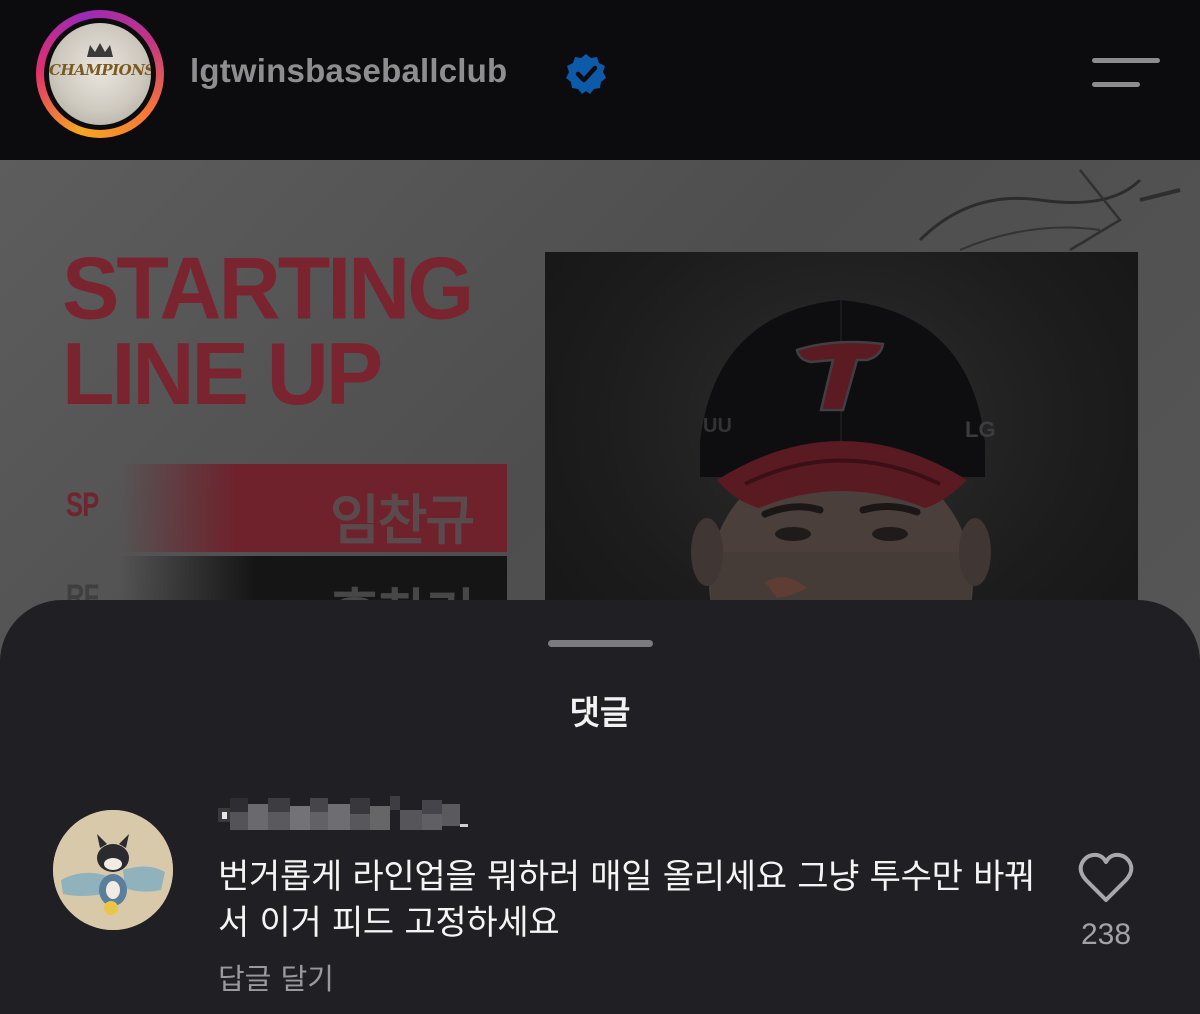  Describe the element at coordinates (843, 480) in the screenshot. I see `player-illustration: LG UU` at that location.